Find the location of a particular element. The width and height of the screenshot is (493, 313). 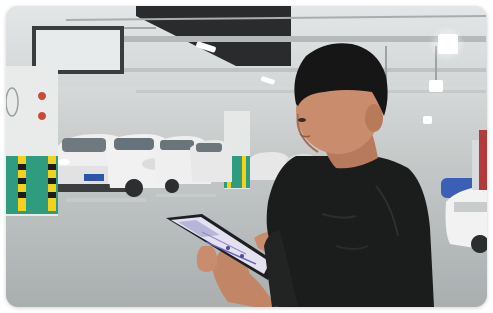

ceiling-beam is located at coordinates (276, 39).